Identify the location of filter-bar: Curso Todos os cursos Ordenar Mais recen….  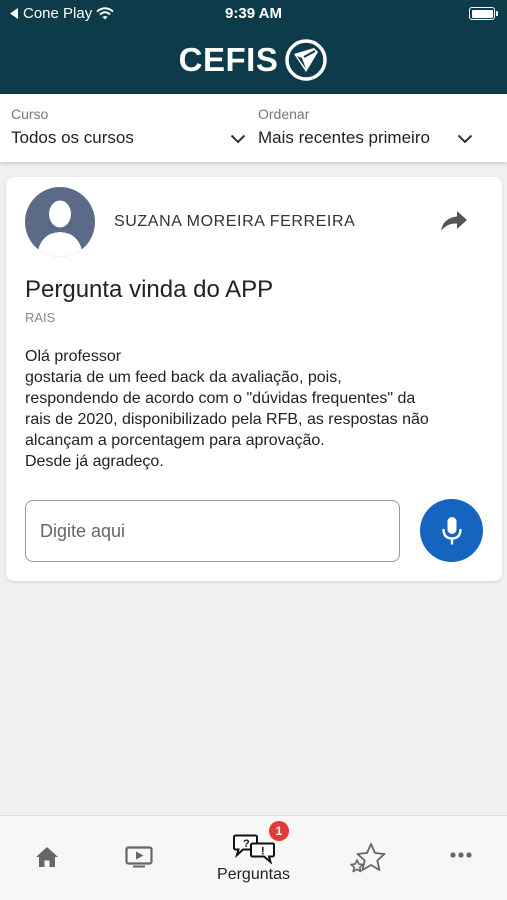
(253, 128).